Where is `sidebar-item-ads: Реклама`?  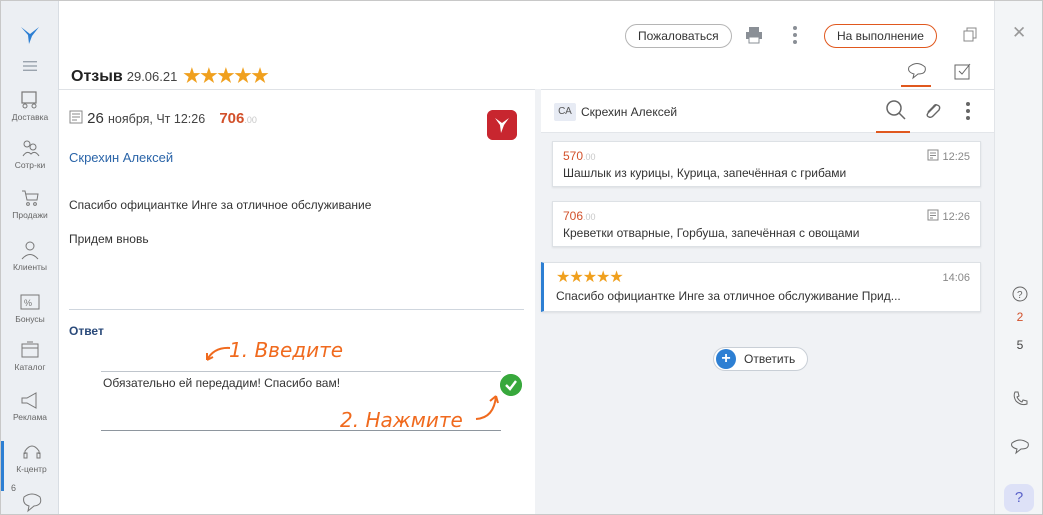
sidebar-item-ads: Реклама is located at coordinates (30, 414).